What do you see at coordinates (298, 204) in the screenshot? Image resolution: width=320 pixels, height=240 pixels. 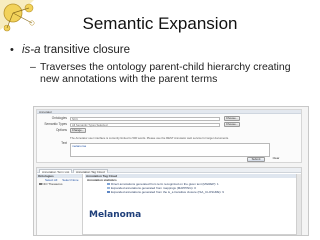 I see `tag-cloud-scrollbar` at bounding box center [298, 204].